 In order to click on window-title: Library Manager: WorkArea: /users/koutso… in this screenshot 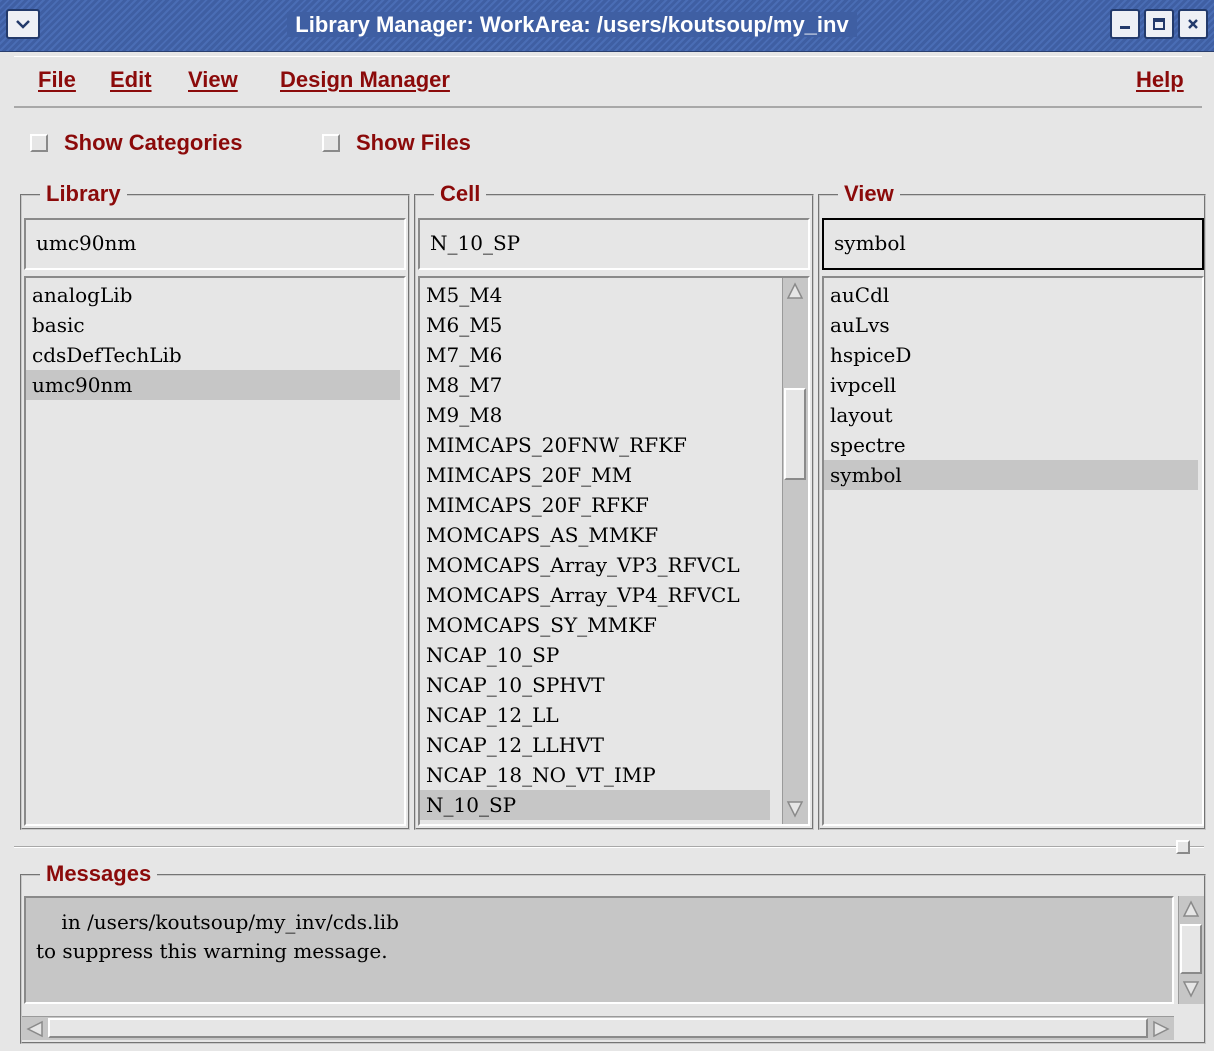, I will do `click(572, 25)`.